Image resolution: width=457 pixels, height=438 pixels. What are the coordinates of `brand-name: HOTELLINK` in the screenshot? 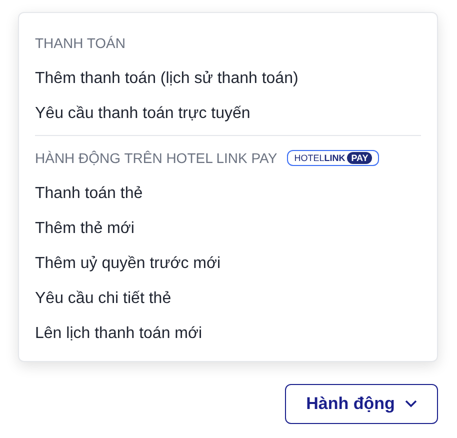 It's located at (320, 158).